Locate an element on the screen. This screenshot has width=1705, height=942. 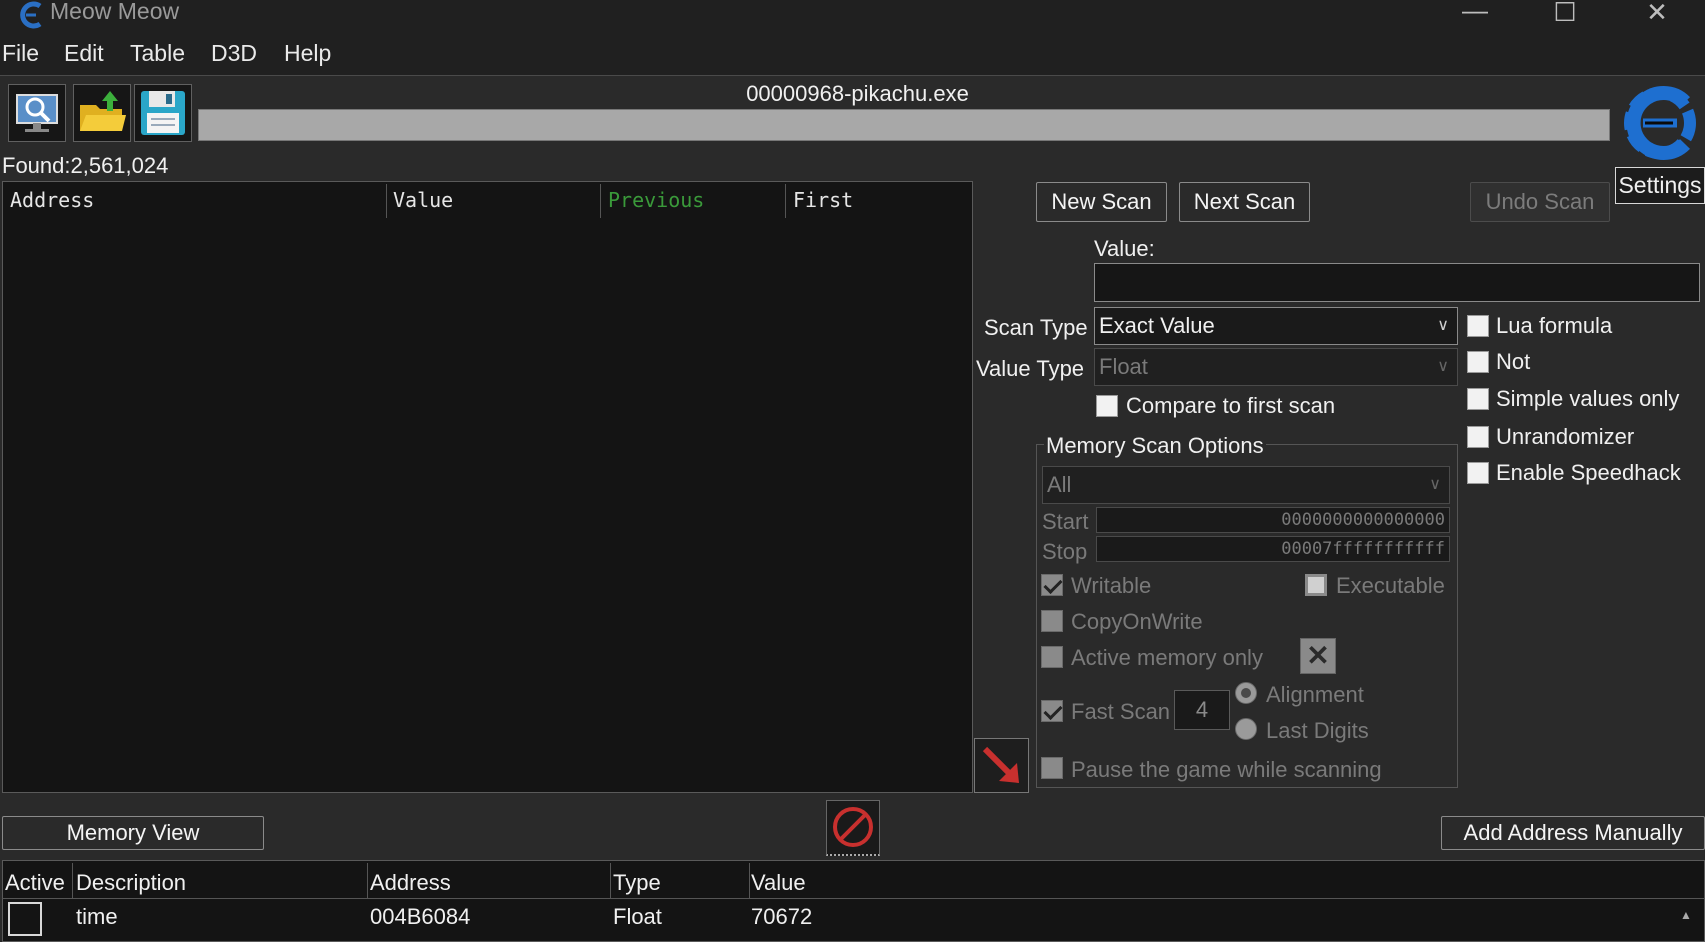
value-type-select: Float ∨ is located at coordinates (1276, 367).